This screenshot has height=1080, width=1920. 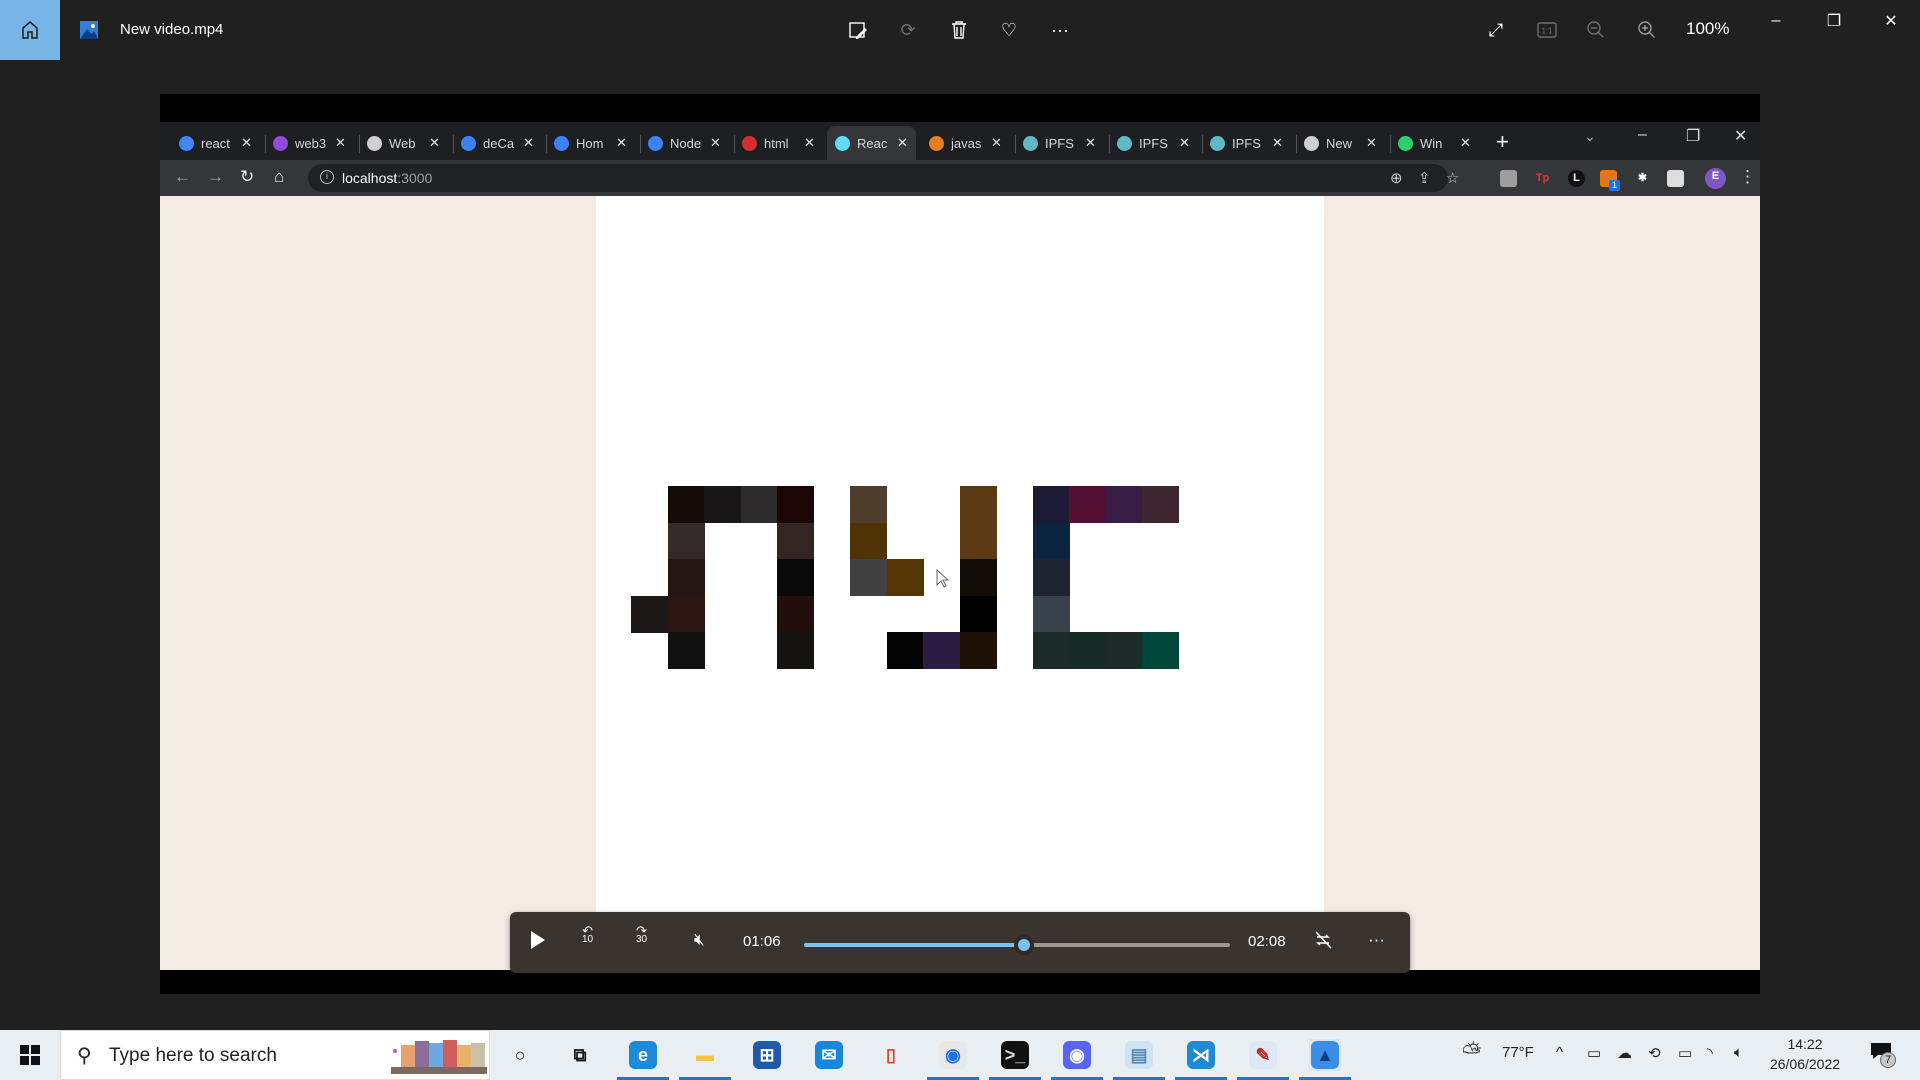 I want to click on browser-maximize-icon: ❐, so click(x=1693, y=136).